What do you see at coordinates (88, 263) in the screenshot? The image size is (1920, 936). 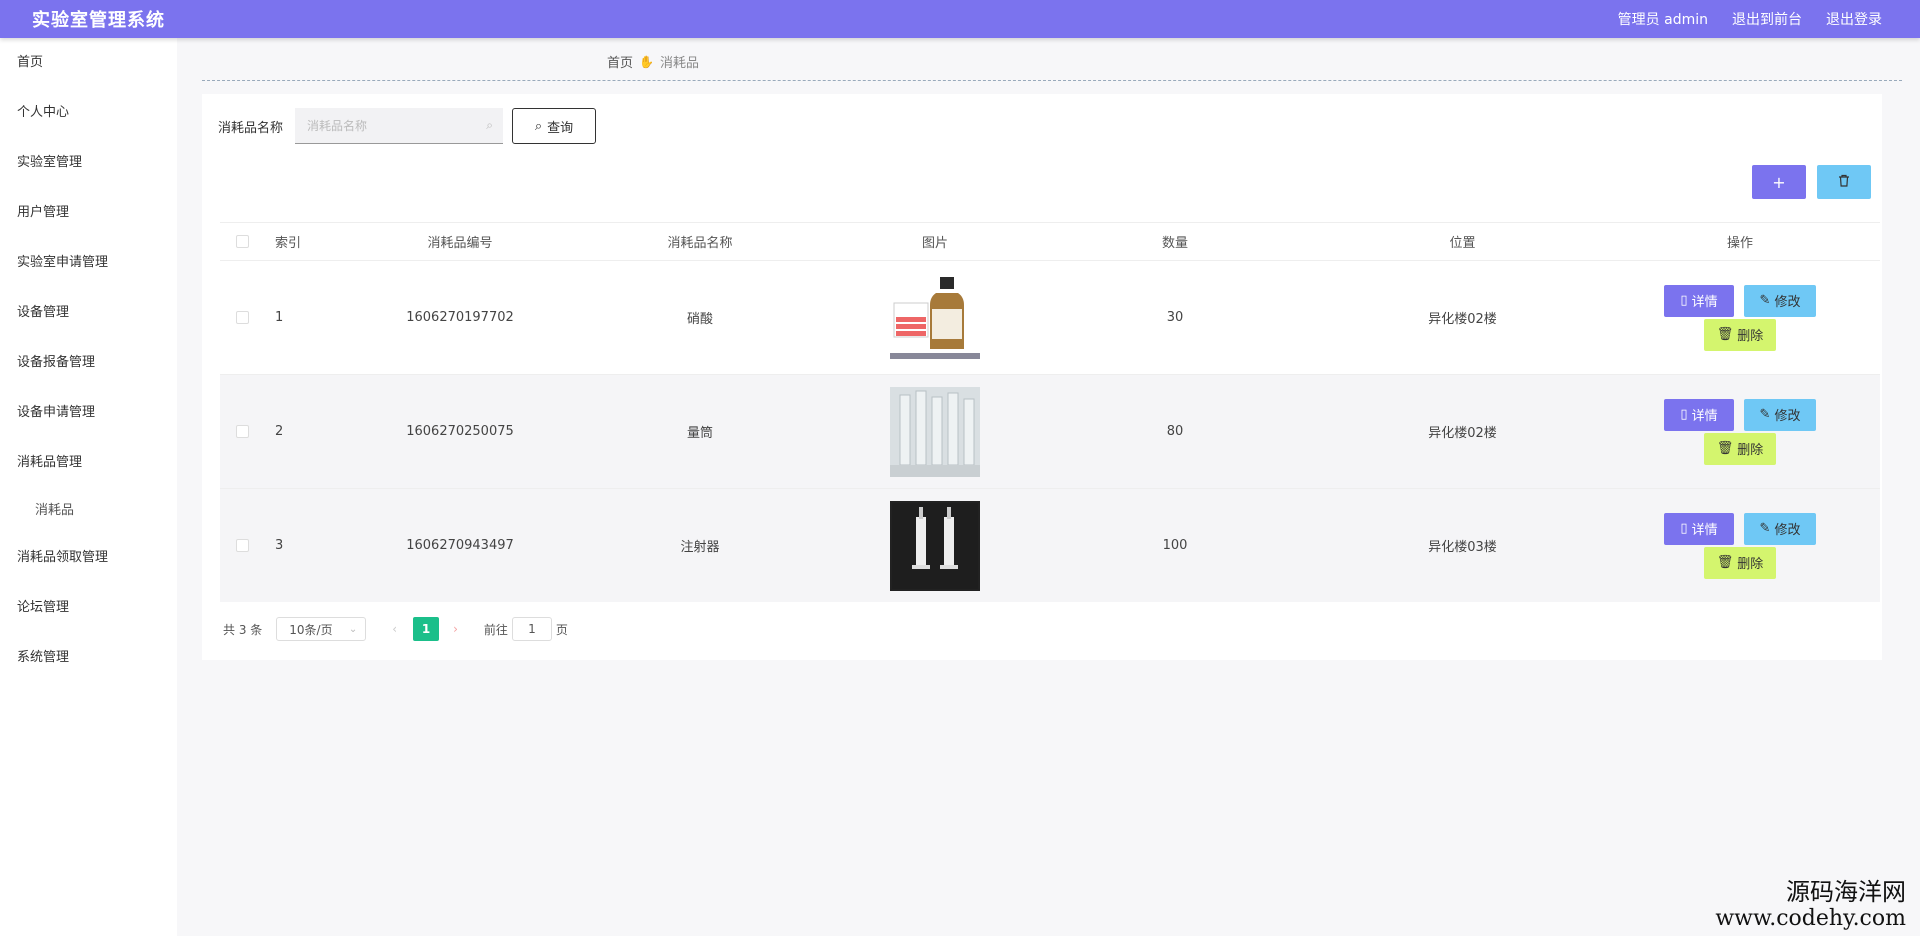 I see `sidebar-item-lab-application: 实验室申请管理` at bounding box center [88, 263].